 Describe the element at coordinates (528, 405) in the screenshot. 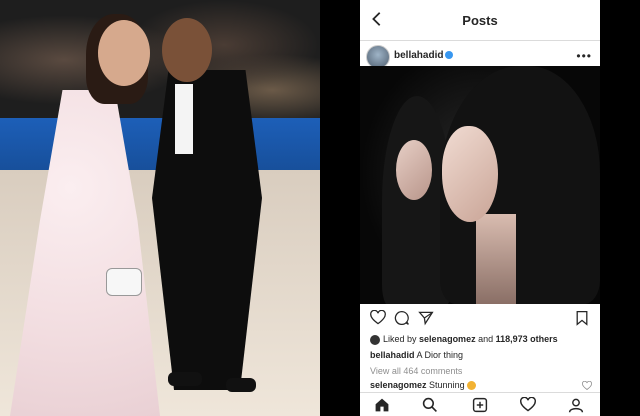

I see `activity-icon` at that location.